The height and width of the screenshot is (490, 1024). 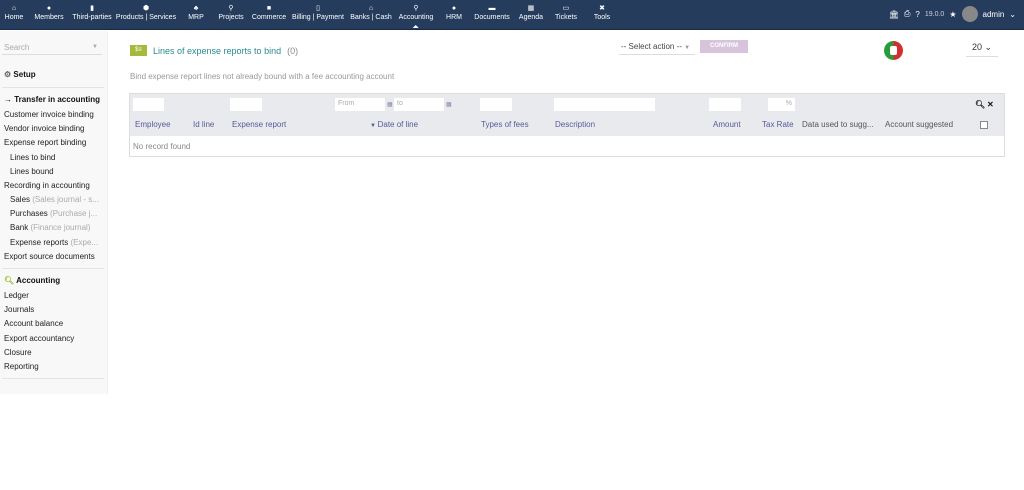 What do you see at coordinates (49, 17) in the screenshot?
I see `nav-label: Members` at bounding box center [49, 17].